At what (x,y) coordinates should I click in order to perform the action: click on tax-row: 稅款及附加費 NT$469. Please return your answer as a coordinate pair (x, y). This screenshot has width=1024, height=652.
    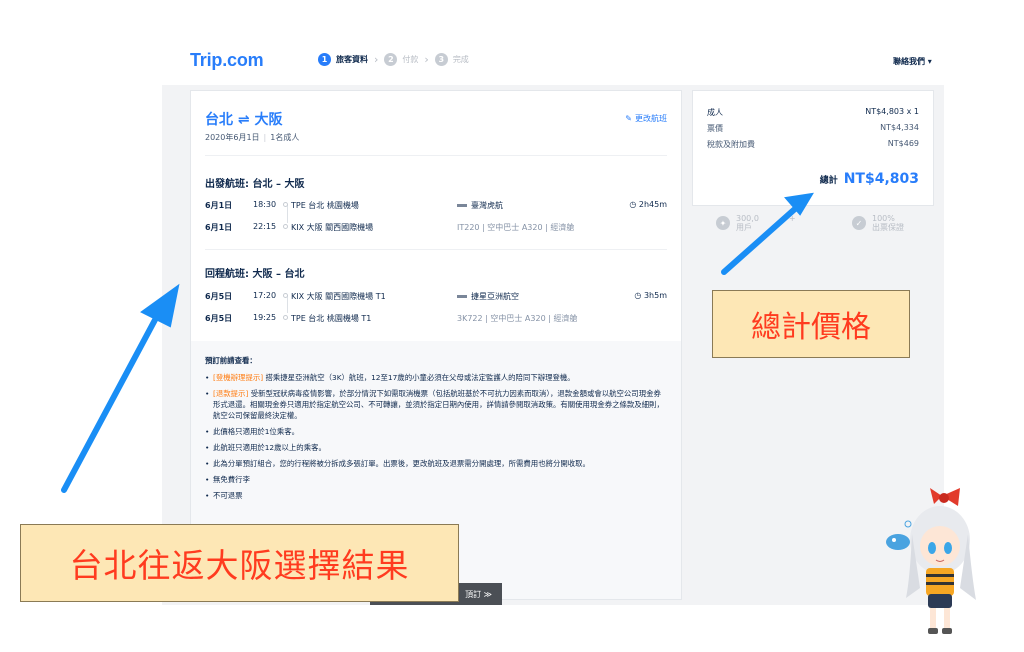
    Looking at the image, I should click on (813, 144).